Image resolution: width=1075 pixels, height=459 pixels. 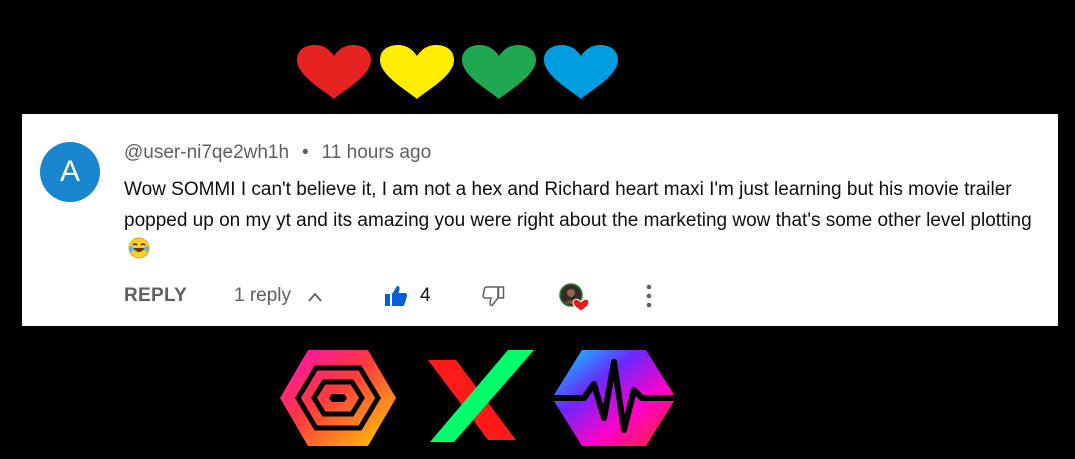 What do you see at coordinates (425, 295) in the screenshot?
I see `like-count: 4` at bounding box center [425, 295].